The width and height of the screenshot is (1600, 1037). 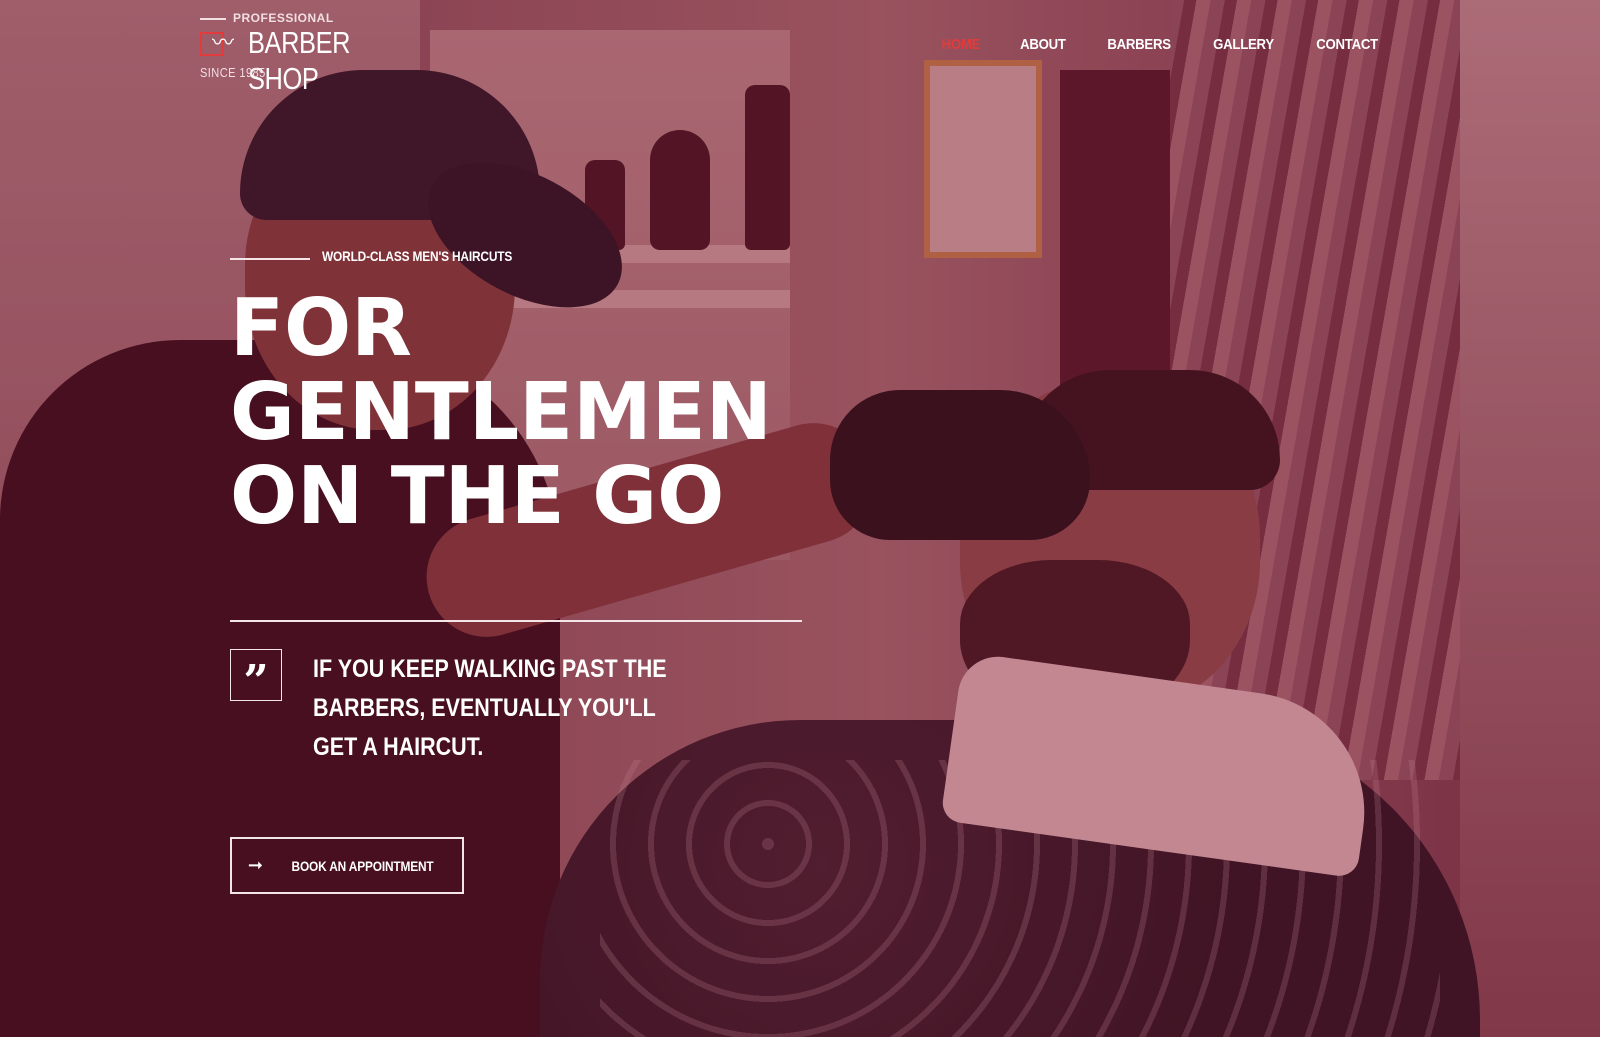 What do you see at coordinates (516, 621) in the screenshot?
I see `hero-divider` at bounding box center [516, 621].